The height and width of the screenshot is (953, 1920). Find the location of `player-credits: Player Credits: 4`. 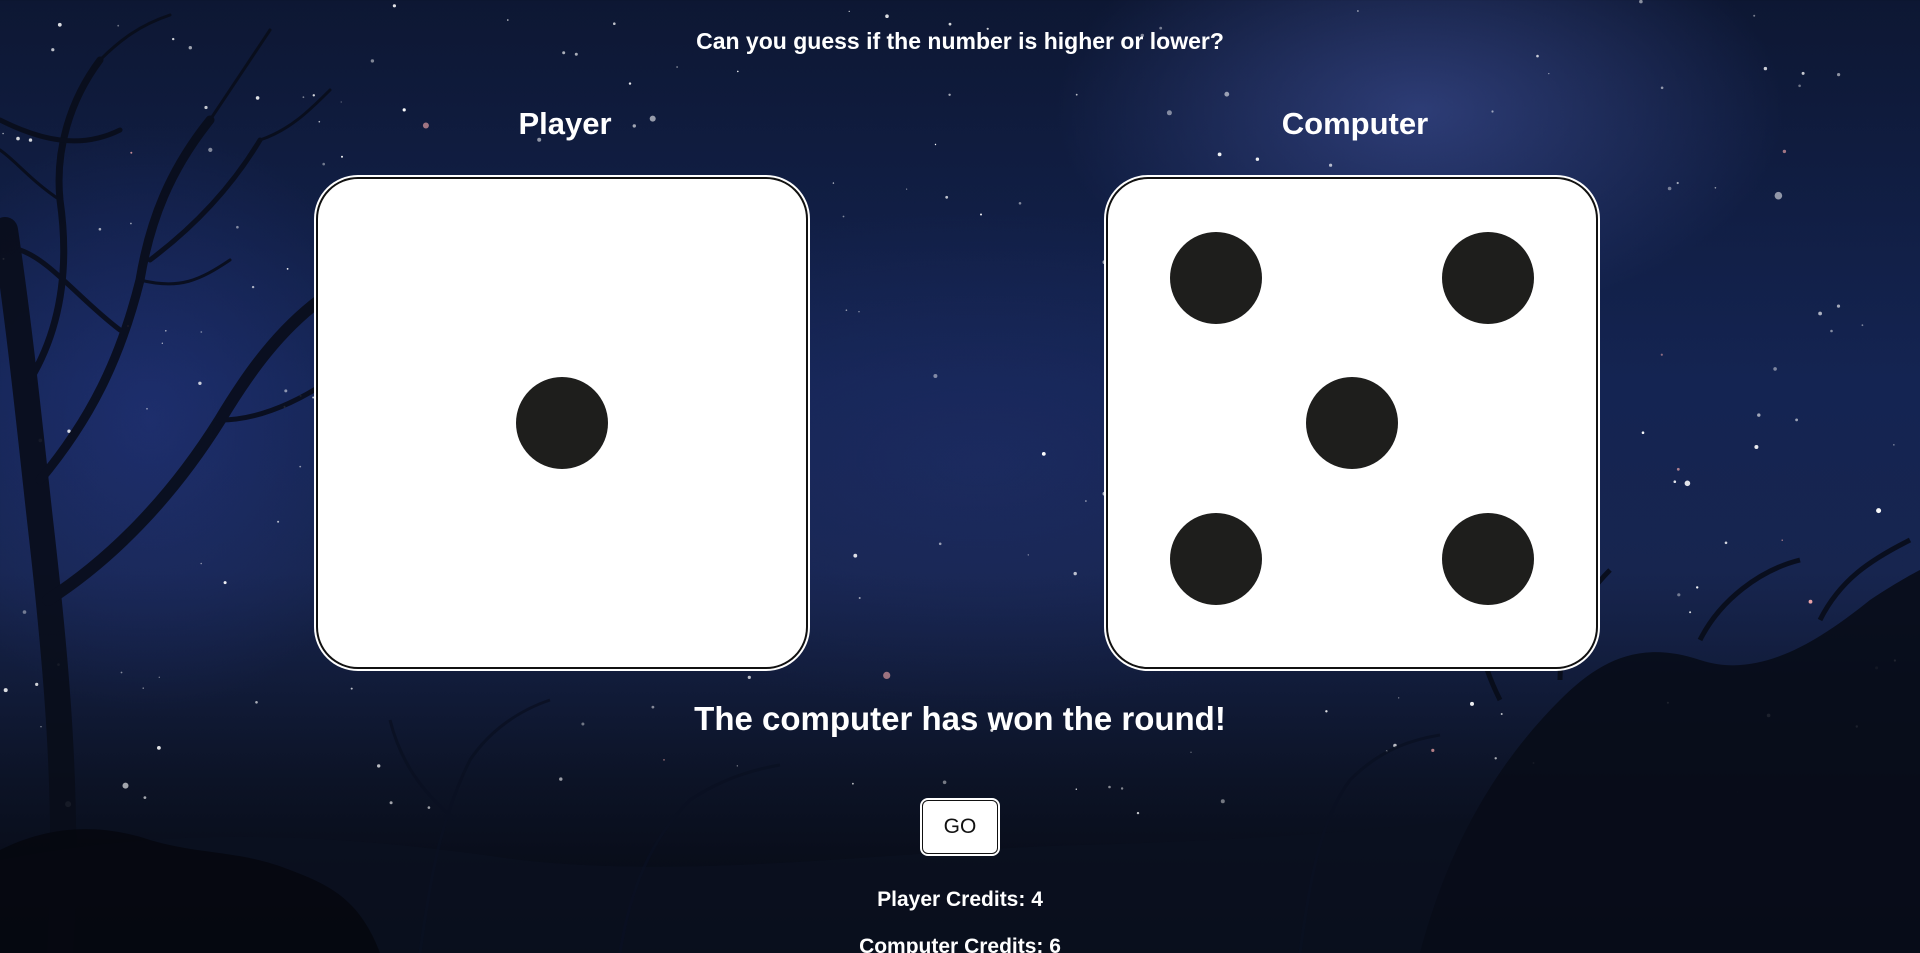

player-credits: Player Credits: 4 is located at coordinates (960, 899).